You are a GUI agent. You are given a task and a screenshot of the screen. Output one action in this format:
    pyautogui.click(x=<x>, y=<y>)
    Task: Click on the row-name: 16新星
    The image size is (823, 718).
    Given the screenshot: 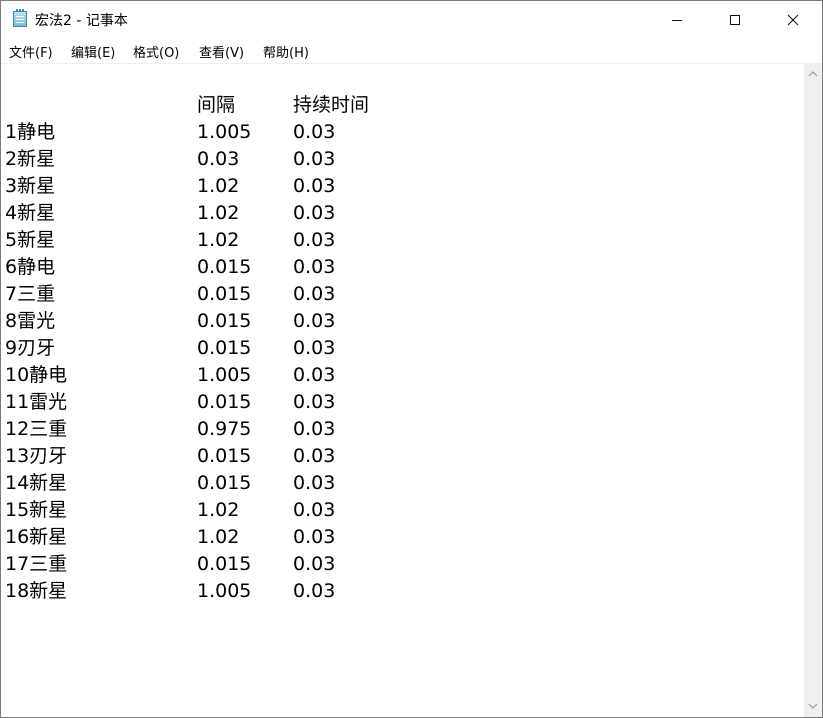 What is the action you would take?
    pyautogui.click(x=36, y=537)
    